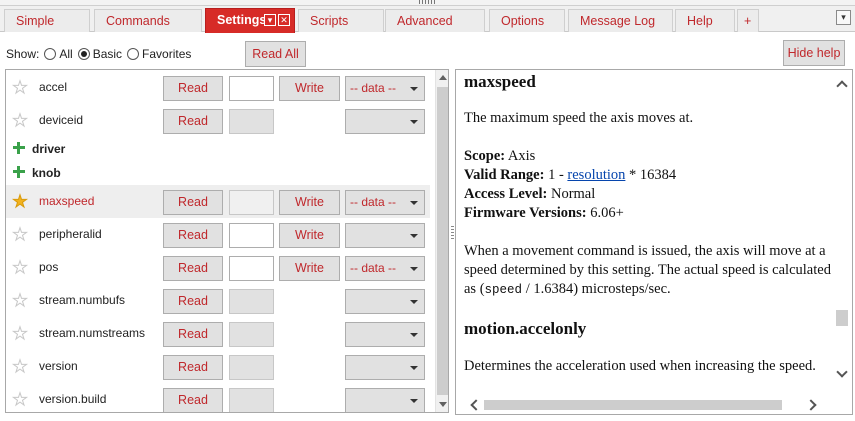 This screenshot has height=421, width=855. Describe the element at coordinates (705, 20) in the screenshot. I see `tab-help: Help` at that location.